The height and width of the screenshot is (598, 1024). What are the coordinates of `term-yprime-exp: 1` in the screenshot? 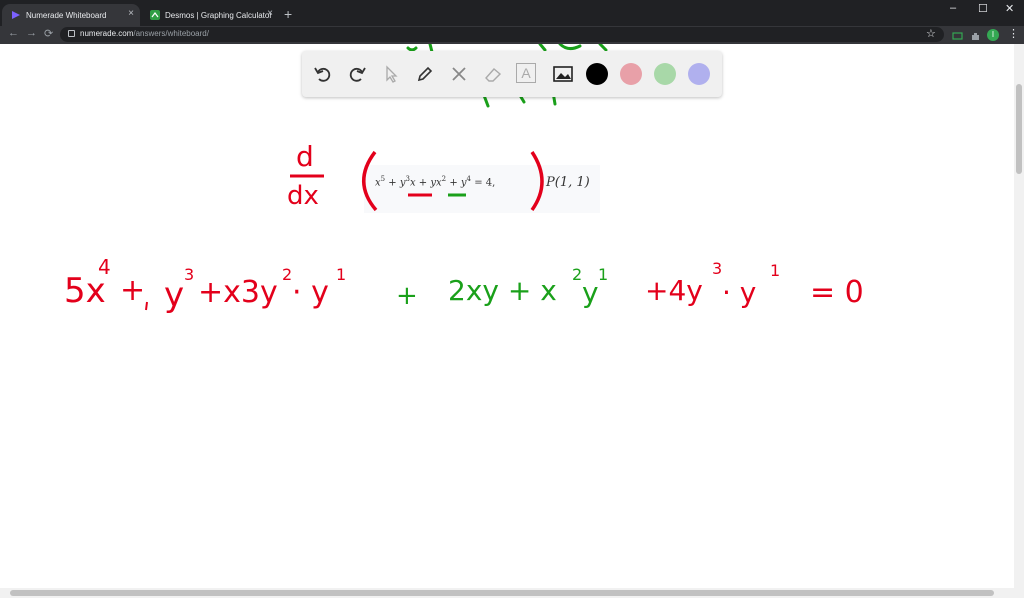 It's located at (341, 274).